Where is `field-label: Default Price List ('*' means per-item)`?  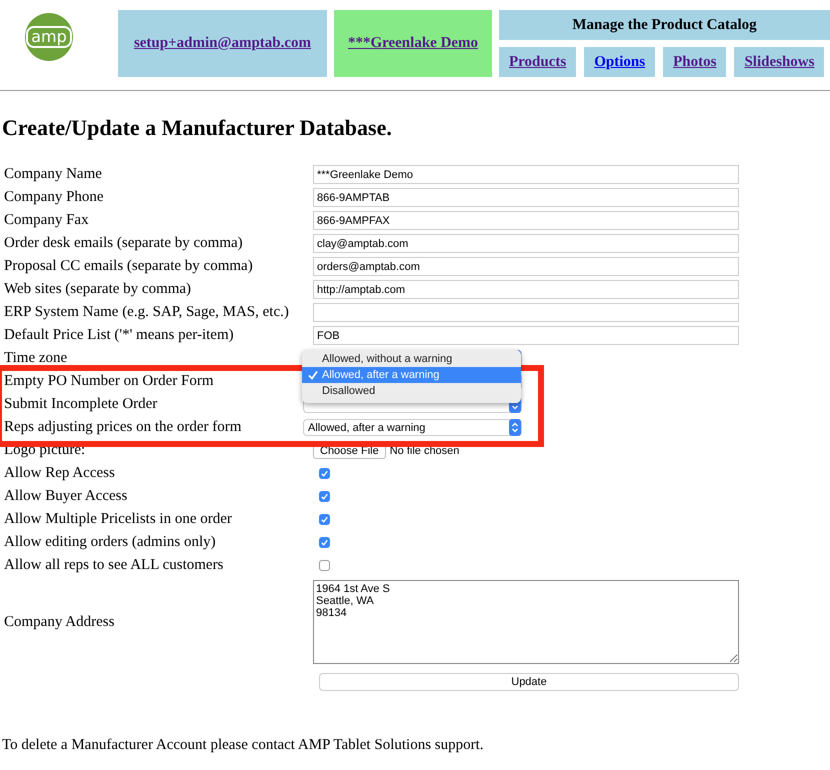
field-label: Default Price List ('*' means per-item) is located at coordinates (119, 335).